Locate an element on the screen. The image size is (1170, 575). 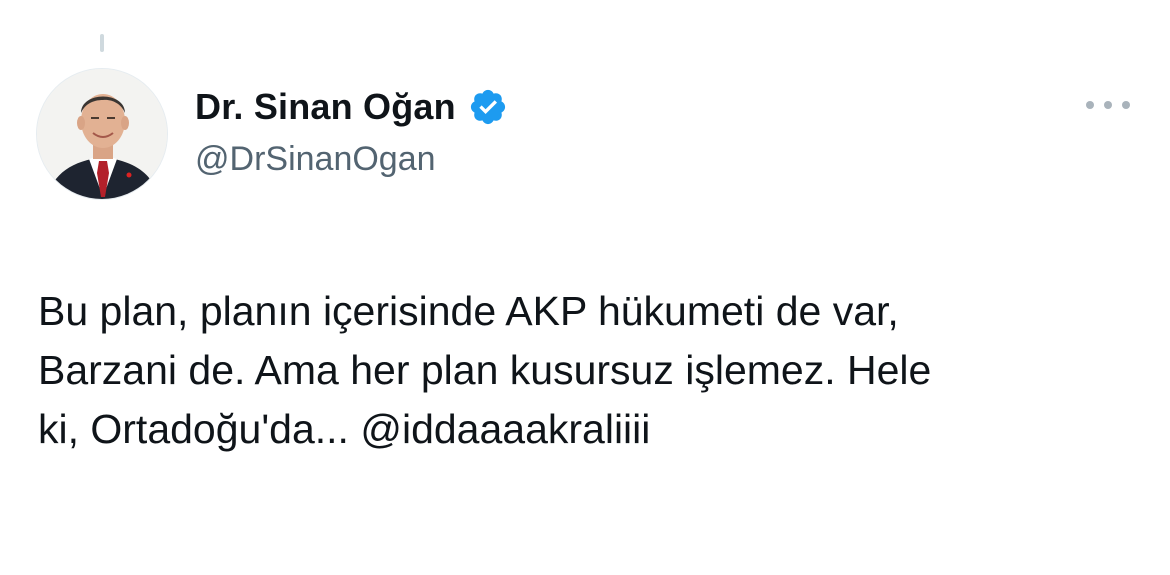
more-options-icon is located at coordinates (1108, 105).